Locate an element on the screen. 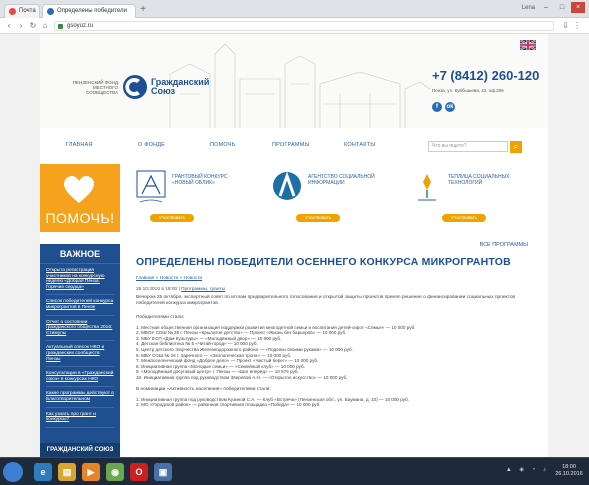 This screenshot has height=485, width=589. new-tab-icon: + is located at coordinates (143, 10).